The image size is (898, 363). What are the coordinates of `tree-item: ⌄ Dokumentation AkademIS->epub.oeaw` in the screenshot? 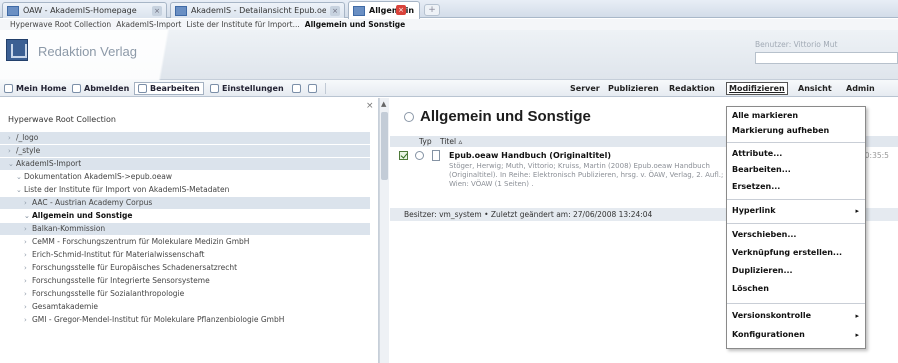 It's located at (185, 177).